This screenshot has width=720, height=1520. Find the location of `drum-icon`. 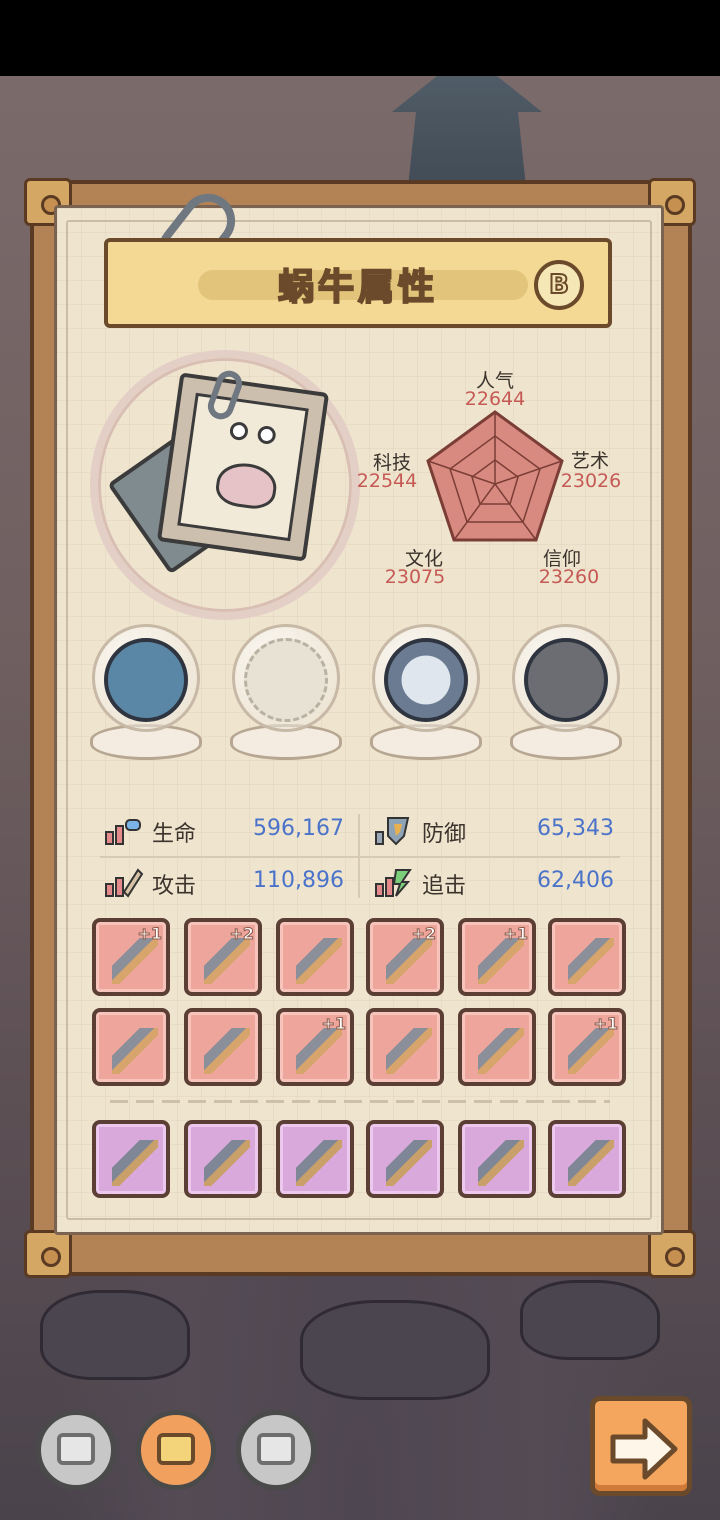

drum-icon is located at coordinates (591, 1051).